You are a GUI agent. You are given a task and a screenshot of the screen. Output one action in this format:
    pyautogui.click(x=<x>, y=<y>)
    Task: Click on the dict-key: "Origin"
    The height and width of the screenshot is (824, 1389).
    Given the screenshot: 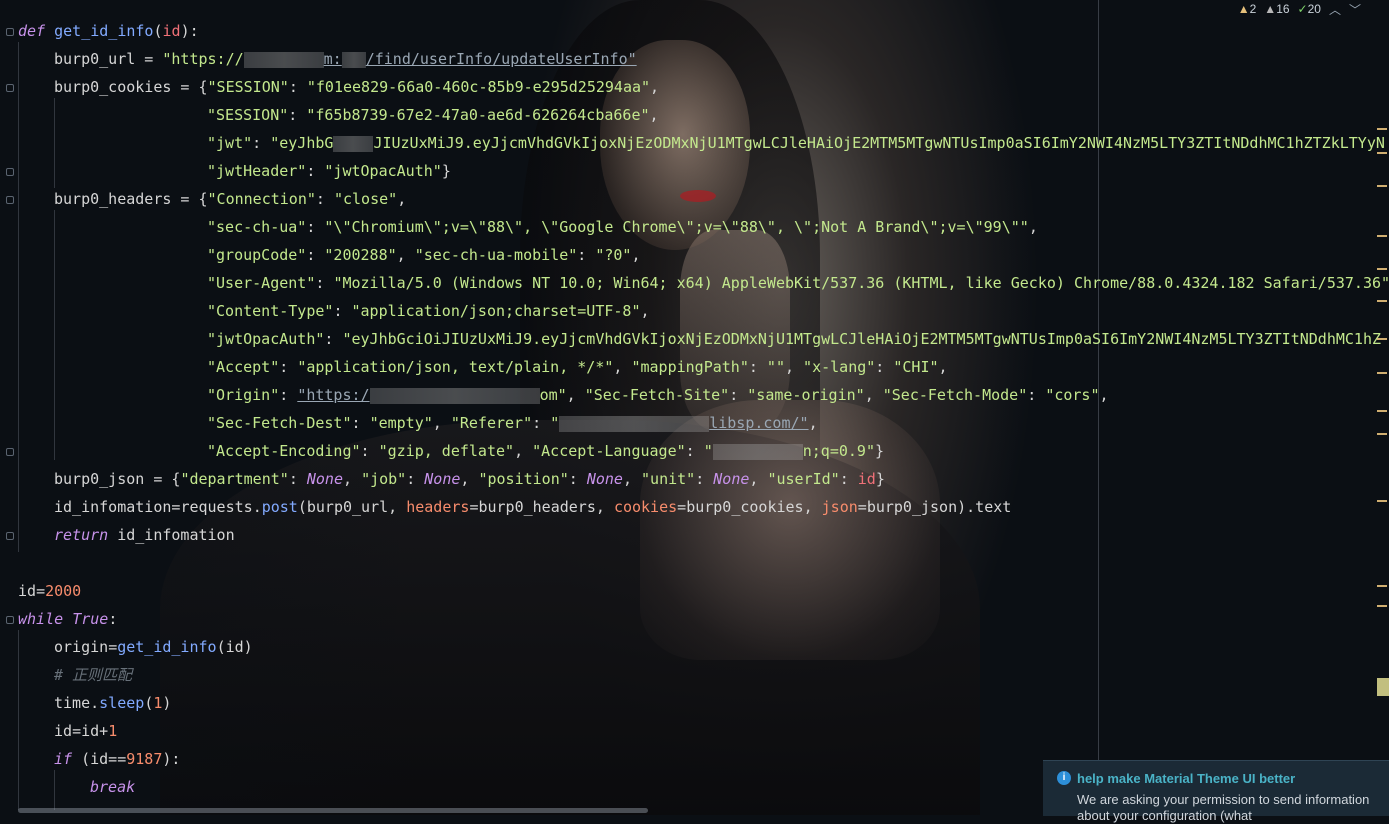 What is the action you would take?
    pyautogui.click(x=243, y=395)
    